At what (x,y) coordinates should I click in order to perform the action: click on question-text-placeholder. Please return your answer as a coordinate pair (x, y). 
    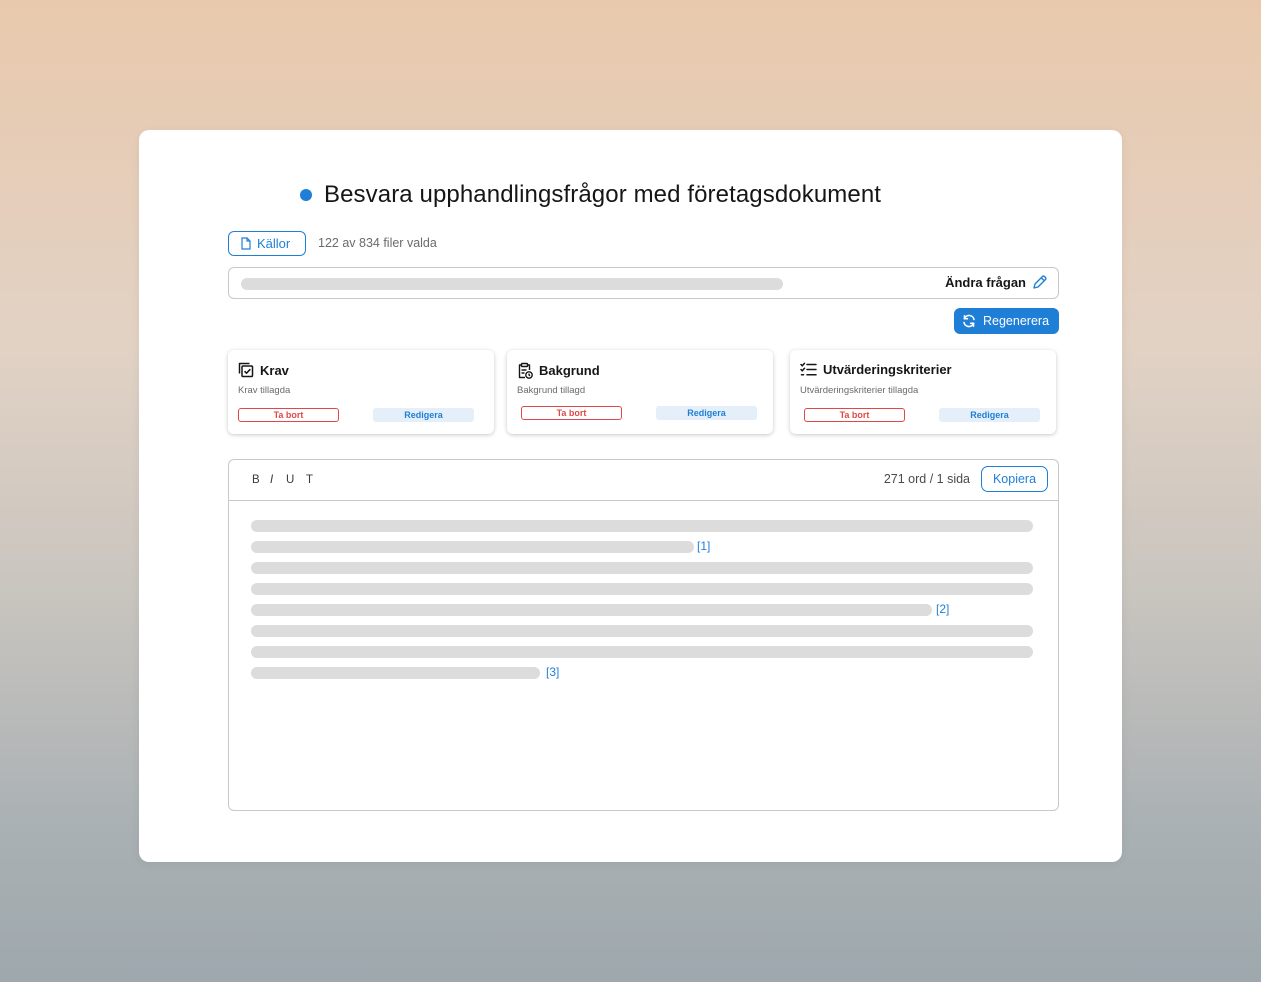
    Looking at the image, I should click on (512, 284).